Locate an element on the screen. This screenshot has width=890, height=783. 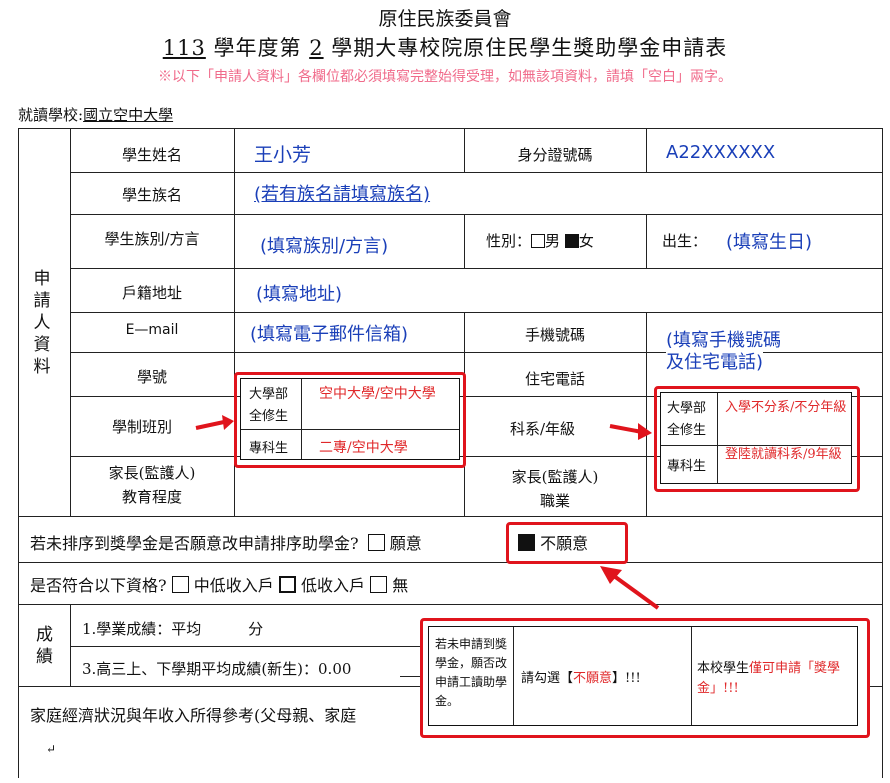
dialect-label: 學生族別/方言 is located at coordinates (152, 239).